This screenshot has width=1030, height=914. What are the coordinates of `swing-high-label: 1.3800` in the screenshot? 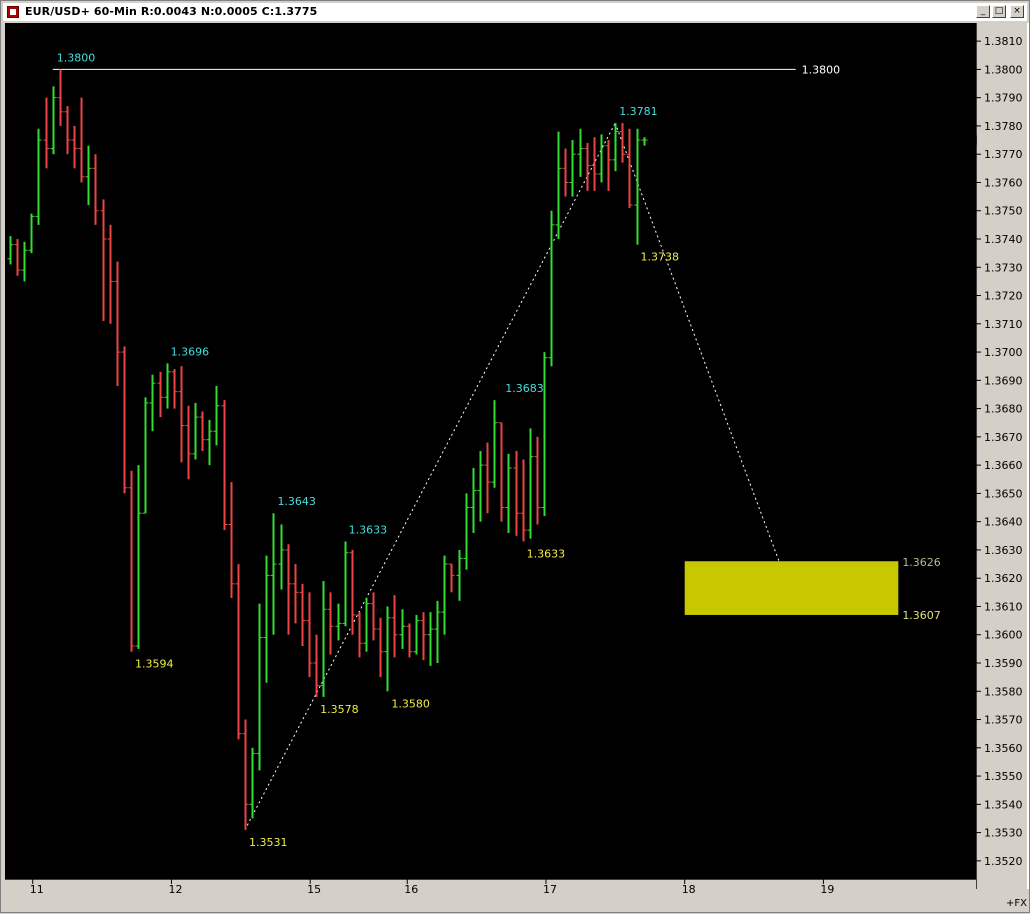 It's located at (76, 57).